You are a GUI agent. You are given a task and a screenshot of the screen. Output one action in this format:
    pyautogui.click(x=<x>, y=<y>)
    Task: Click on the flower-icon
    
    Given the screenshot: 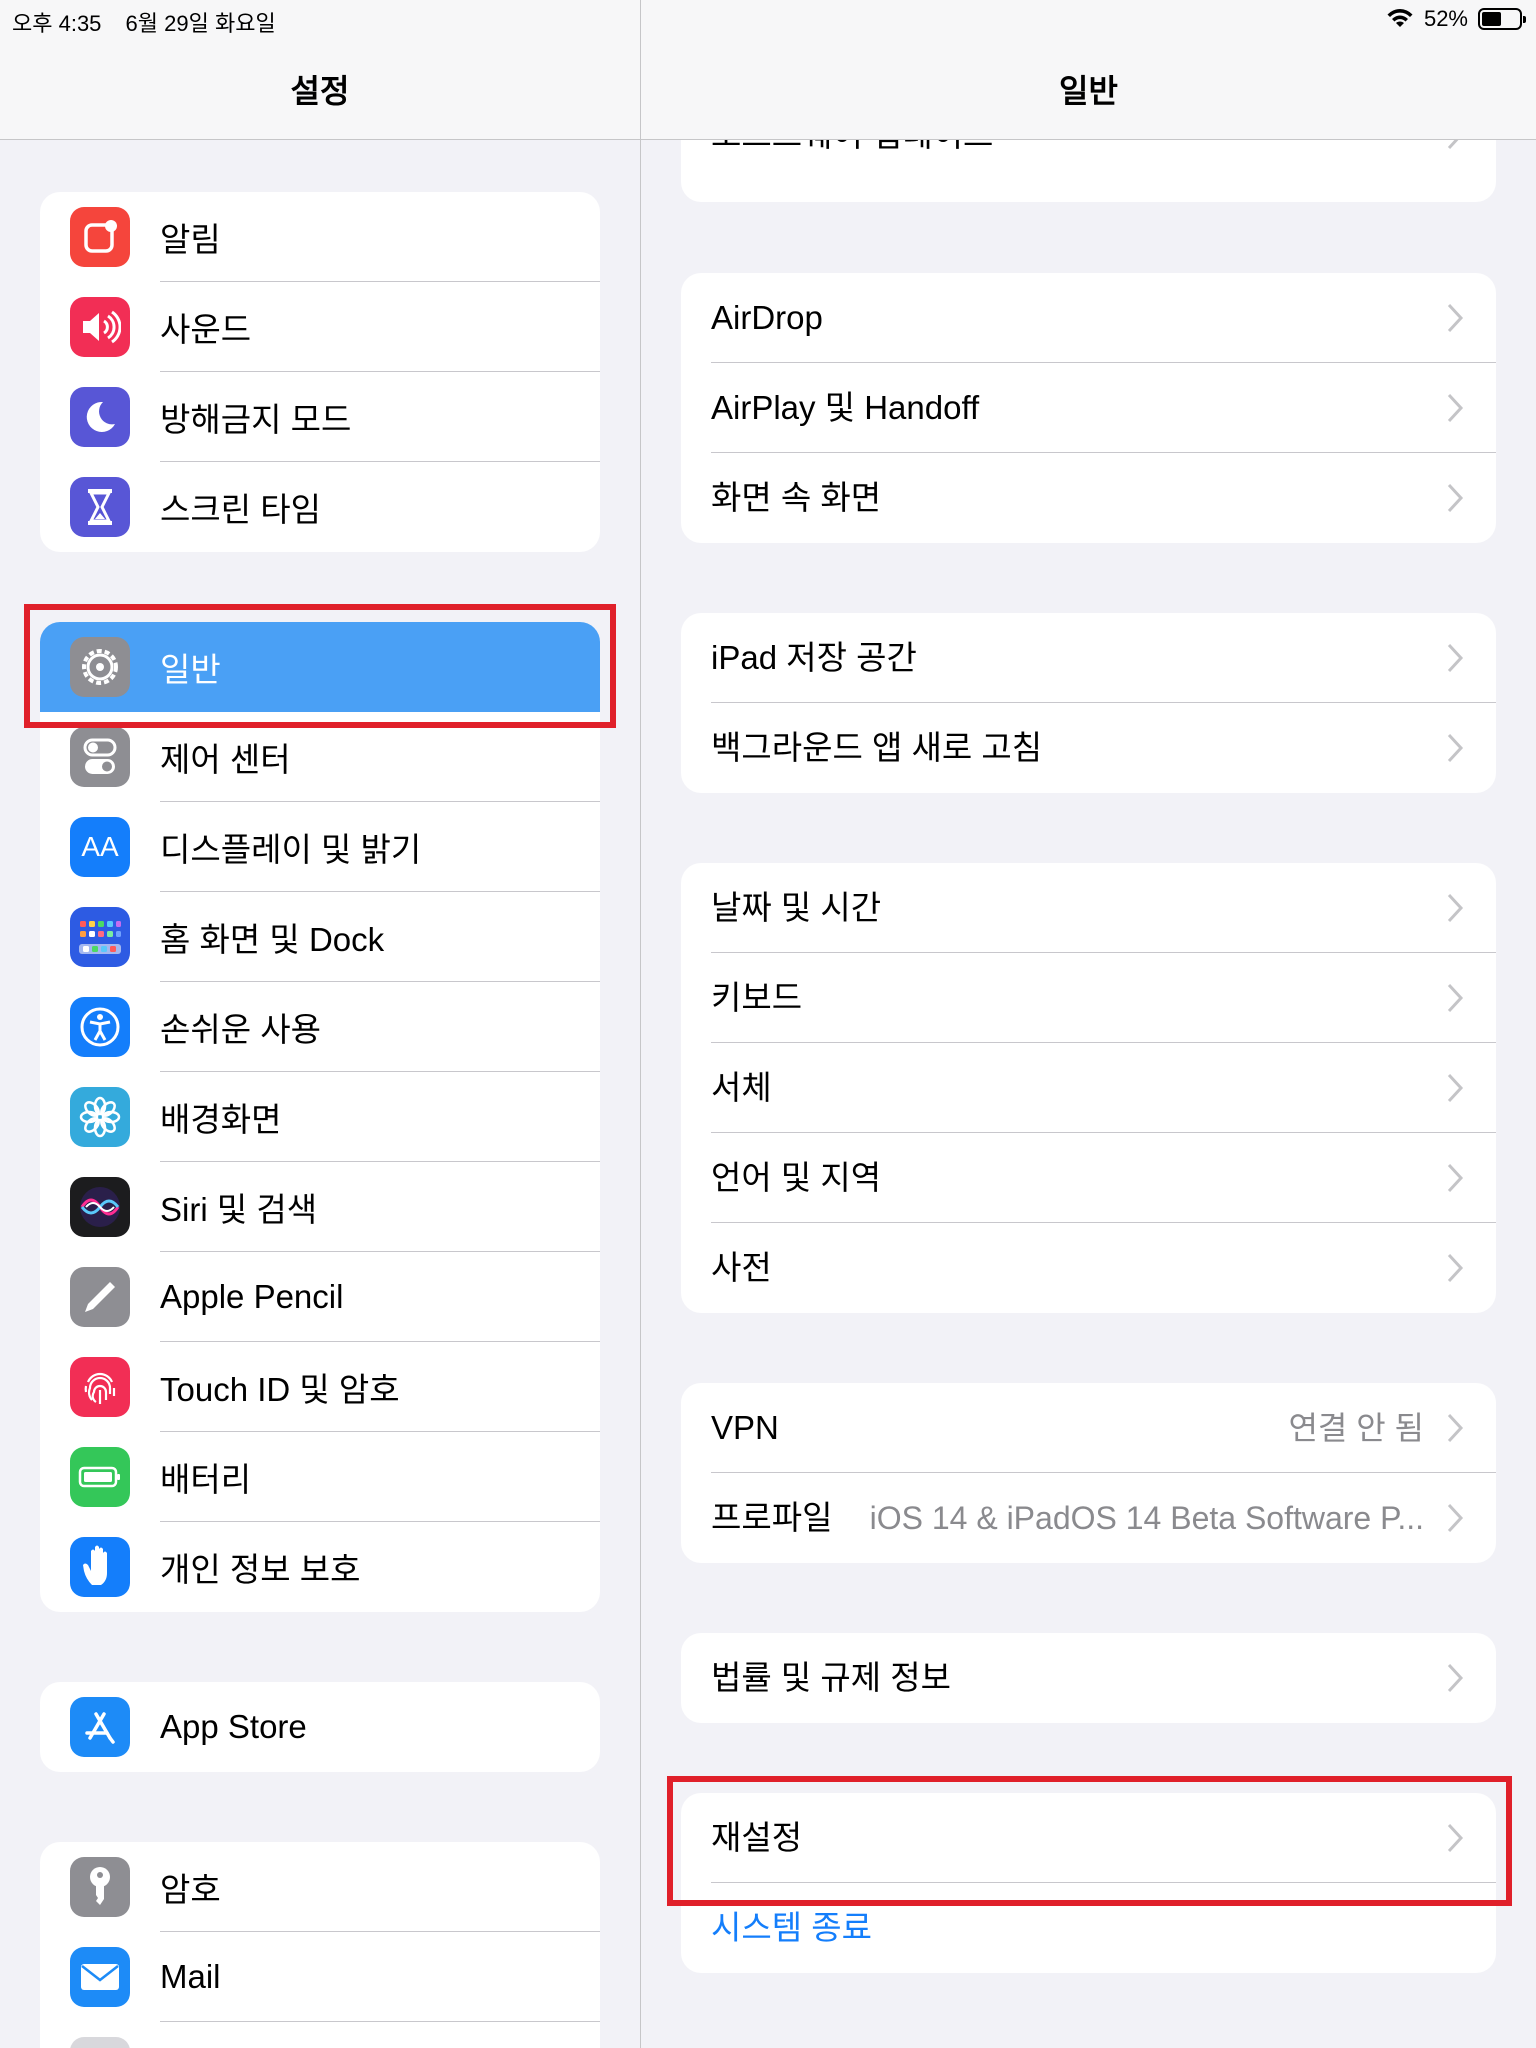 What is the action you would take?
    pyautogui.click(x=100, y=1117)
    